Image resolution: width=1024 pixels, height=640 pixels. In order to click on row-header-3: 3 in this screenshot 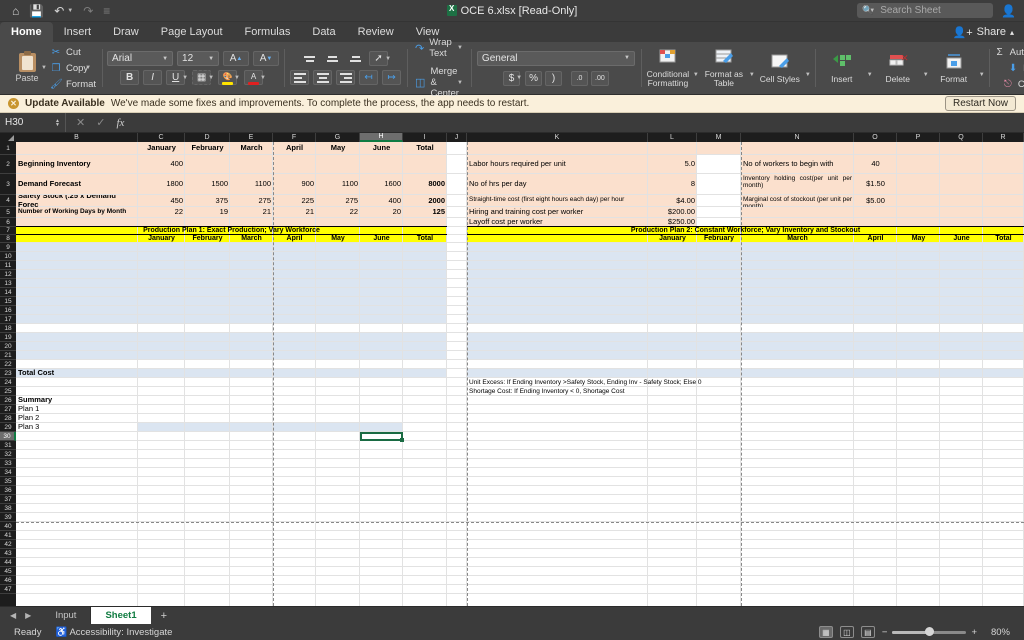, I will do `click(8, 184)`.